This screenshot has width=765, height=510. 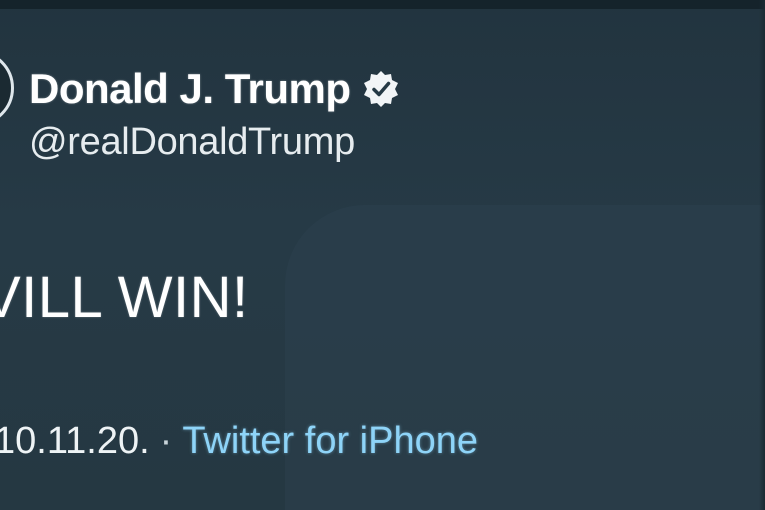 I want to click on tweet-source-link: Twitter for iPhone, so click(x=330, y=441).